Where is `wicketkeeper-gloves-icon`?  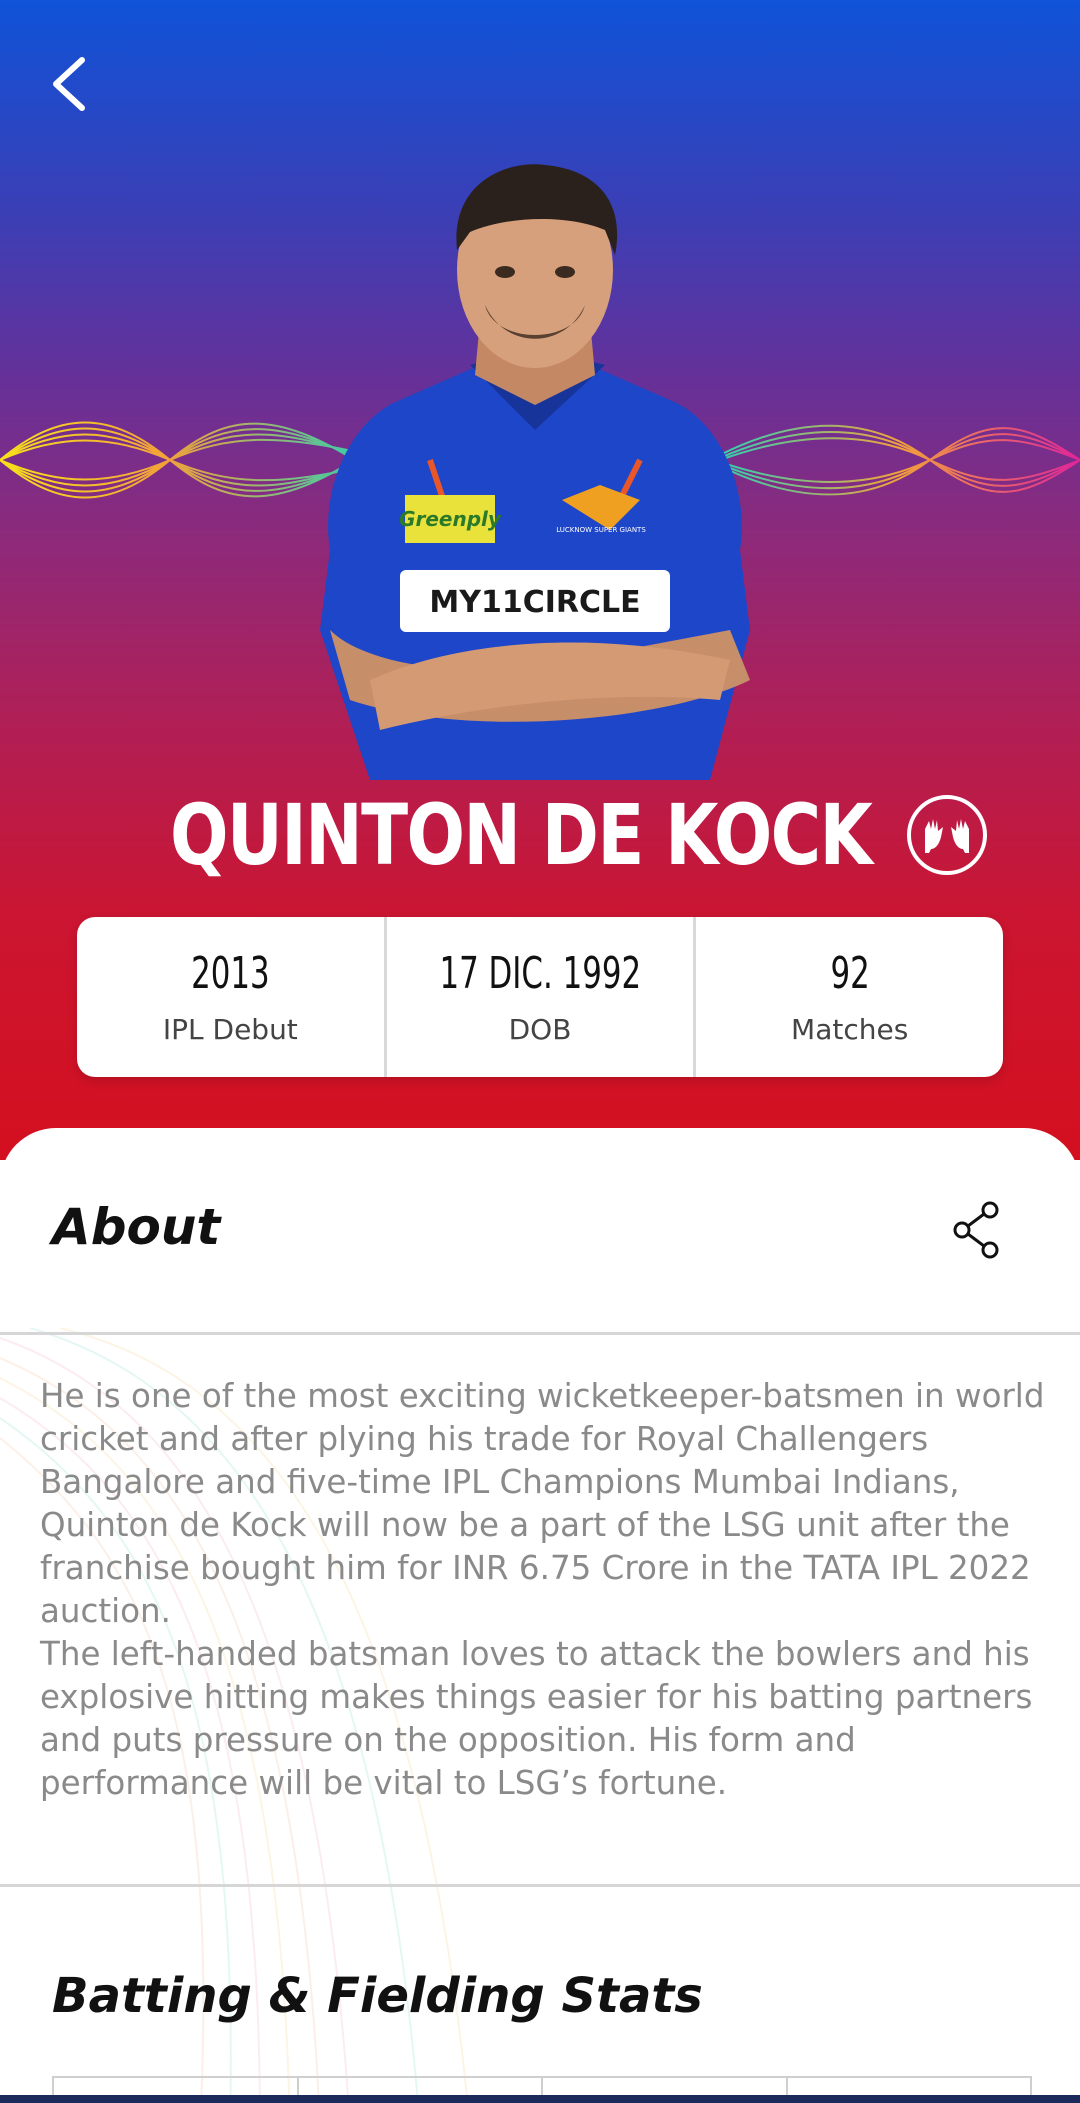 wicketkeeper-gloves-icon is located at coordinates (946, 836).